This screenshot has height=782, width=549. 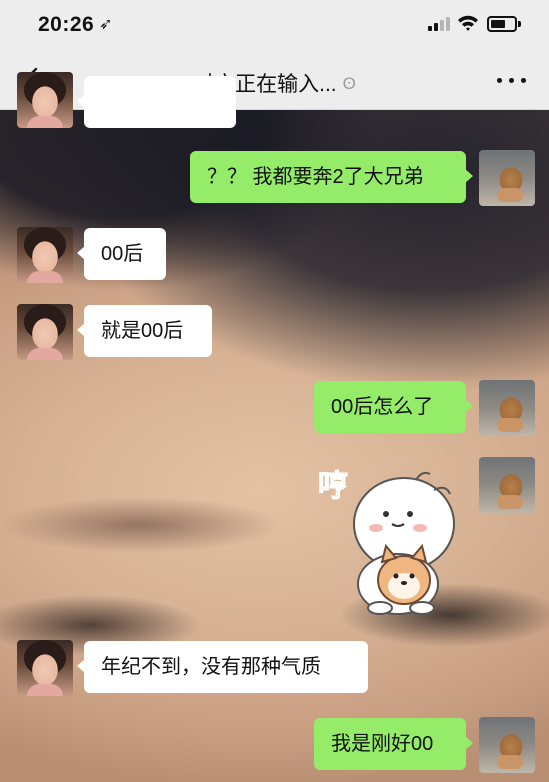 I want to click on wifi-icon, so click(x=468, y=23).